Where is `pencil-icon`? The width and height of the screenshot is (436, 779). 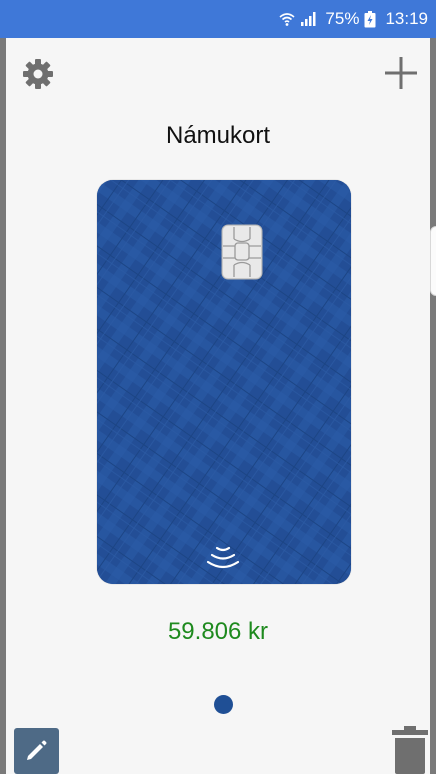 pencil-icon is located at coordinates (37, 750).